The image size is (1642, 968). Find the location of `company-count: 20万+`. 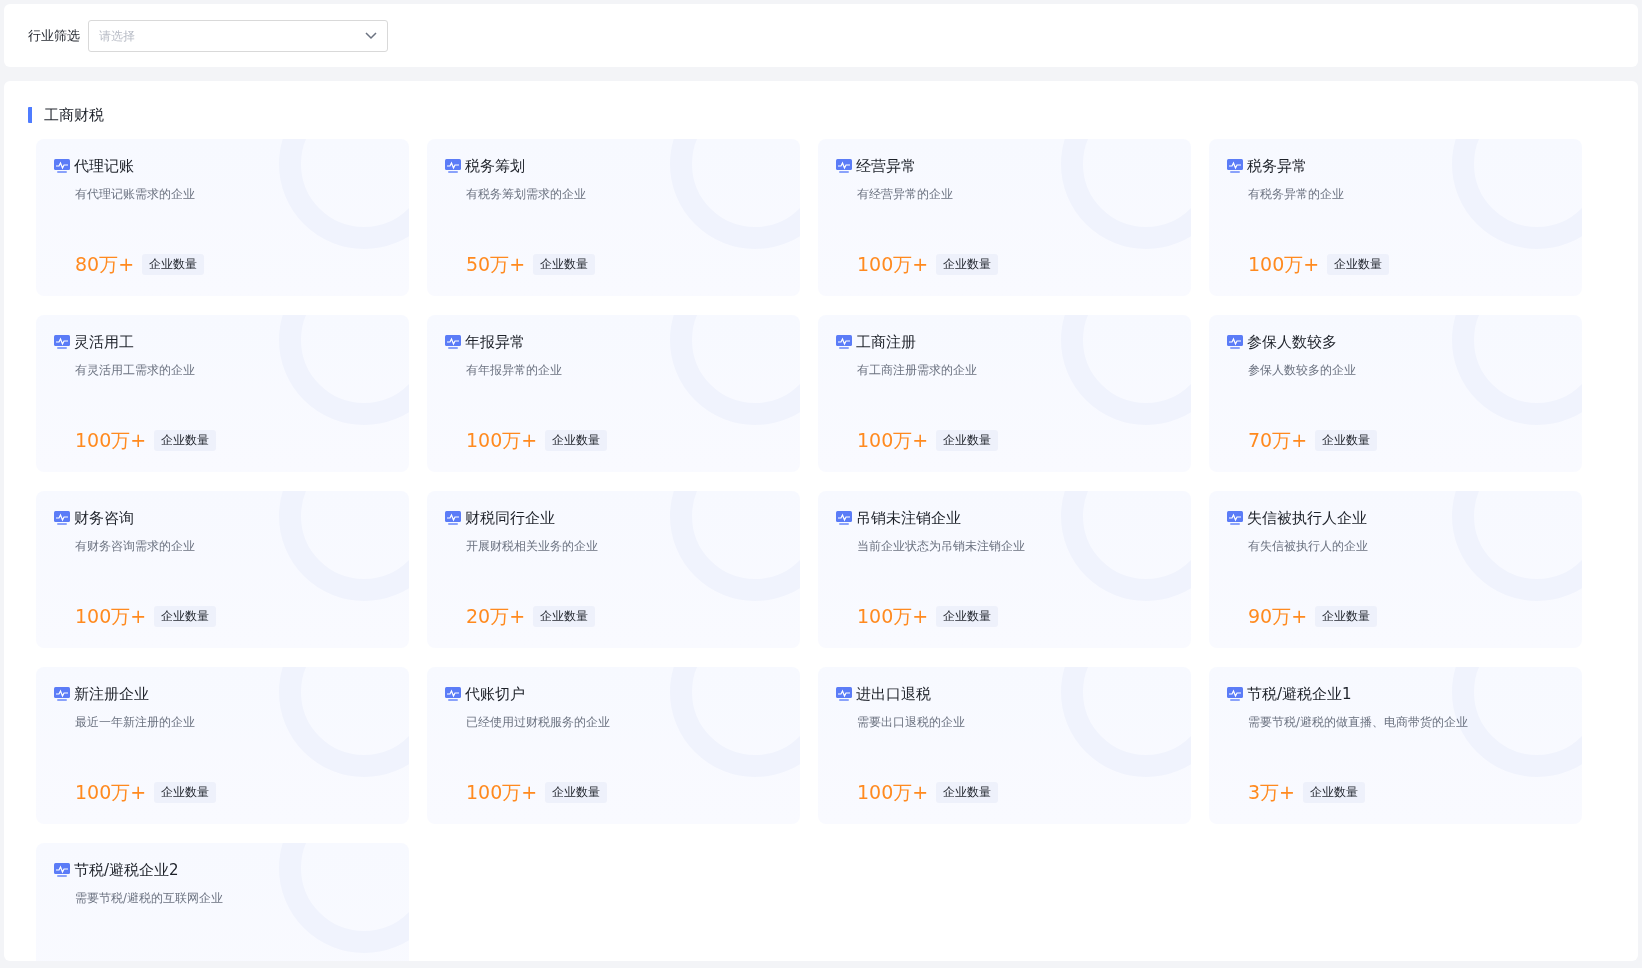

company-count: 20万+ is located at coordinates (496, 616).